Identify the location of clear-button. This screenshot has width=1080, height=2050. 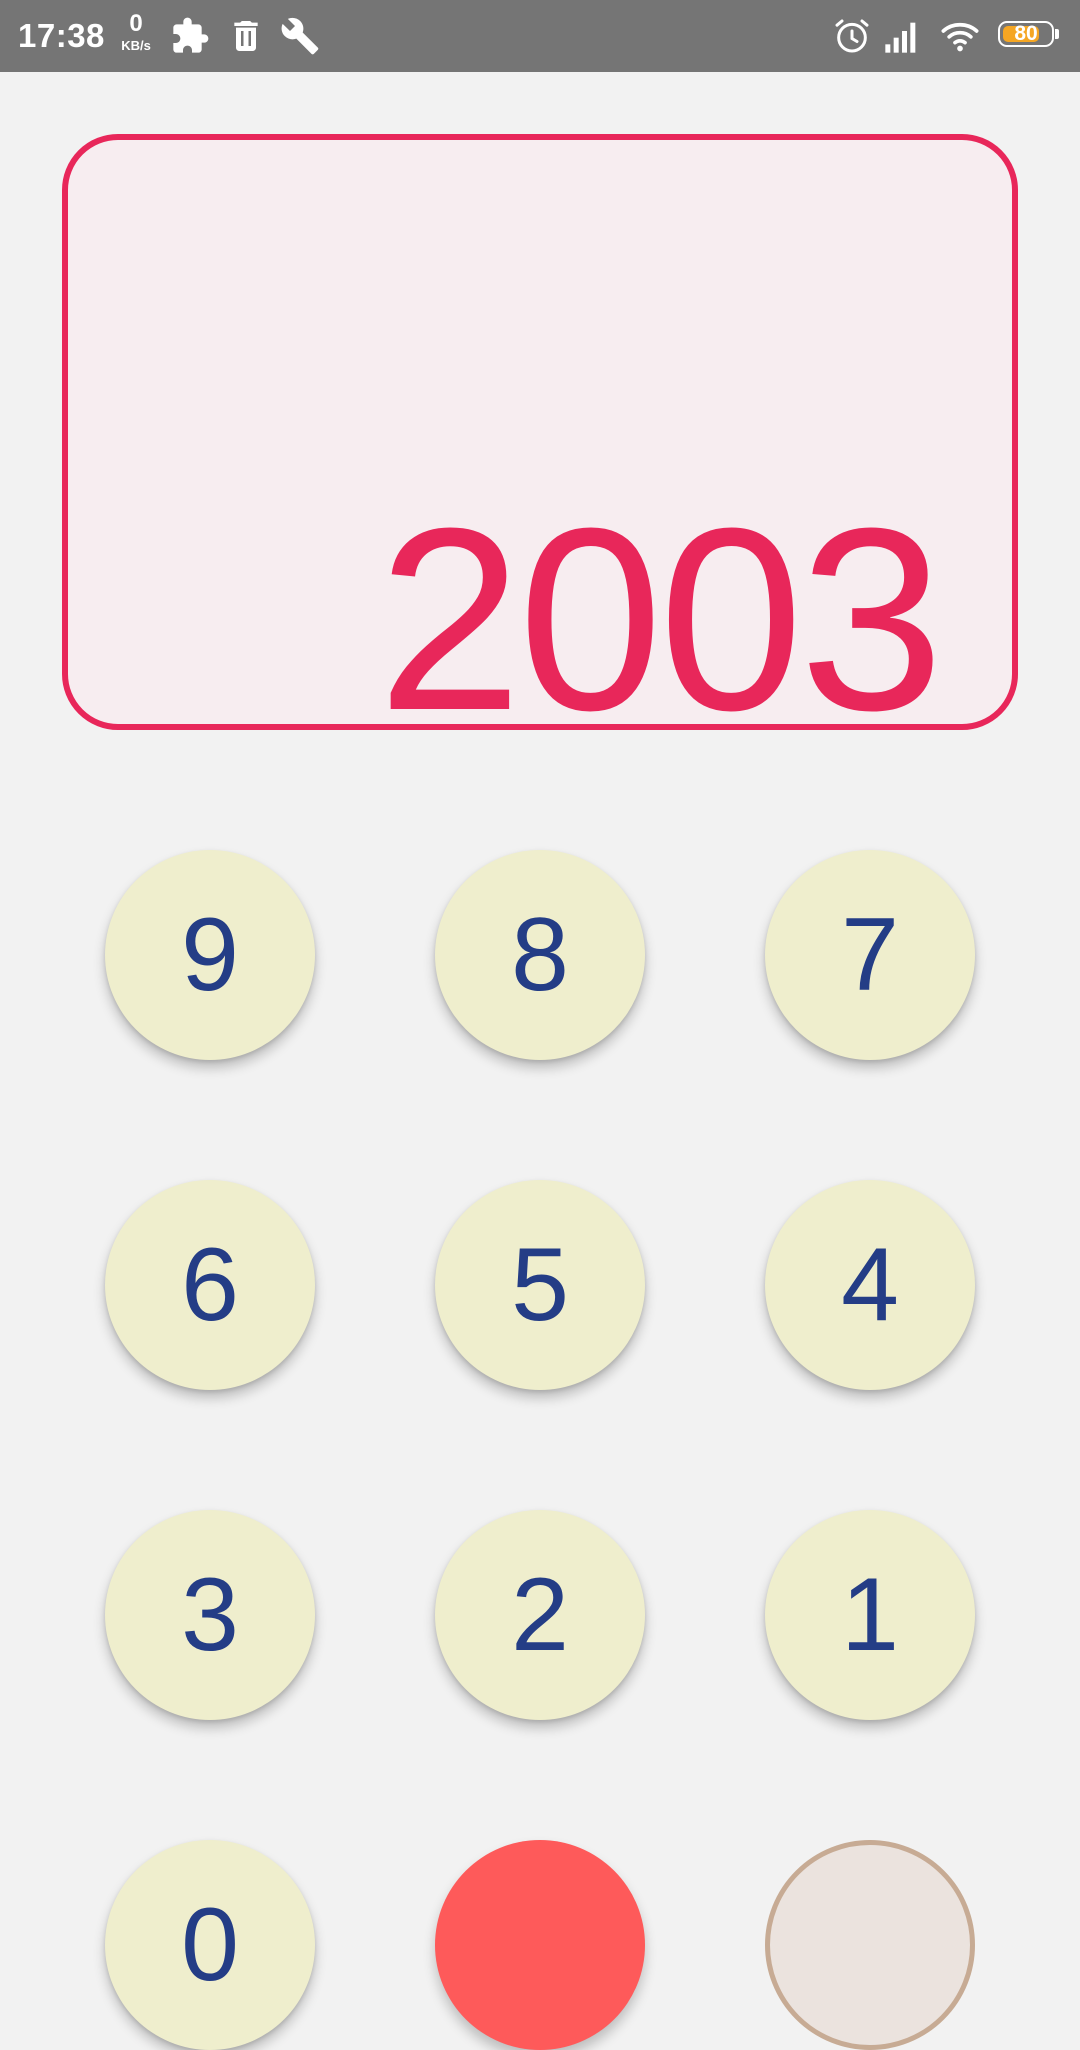
(540, 1945).